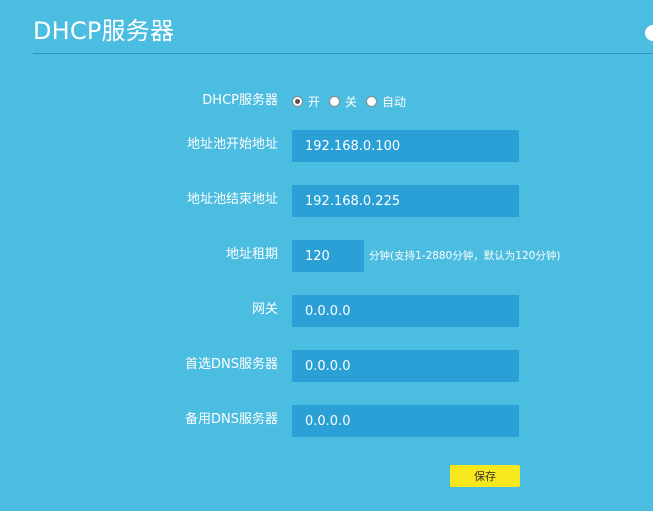 The image size is (653, 511). I want to click on radio-off-label: 关, so click(351, 101).